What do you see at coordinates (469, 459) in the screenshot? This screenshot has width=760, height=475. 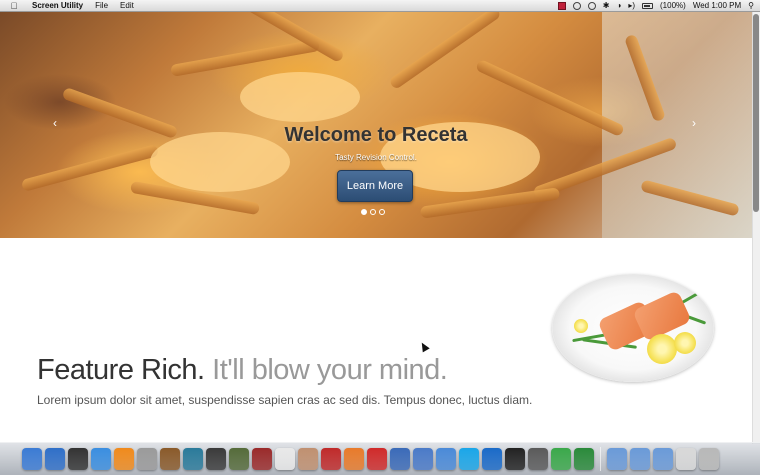 I see `skype-icon` at bounding box center [469, 459].